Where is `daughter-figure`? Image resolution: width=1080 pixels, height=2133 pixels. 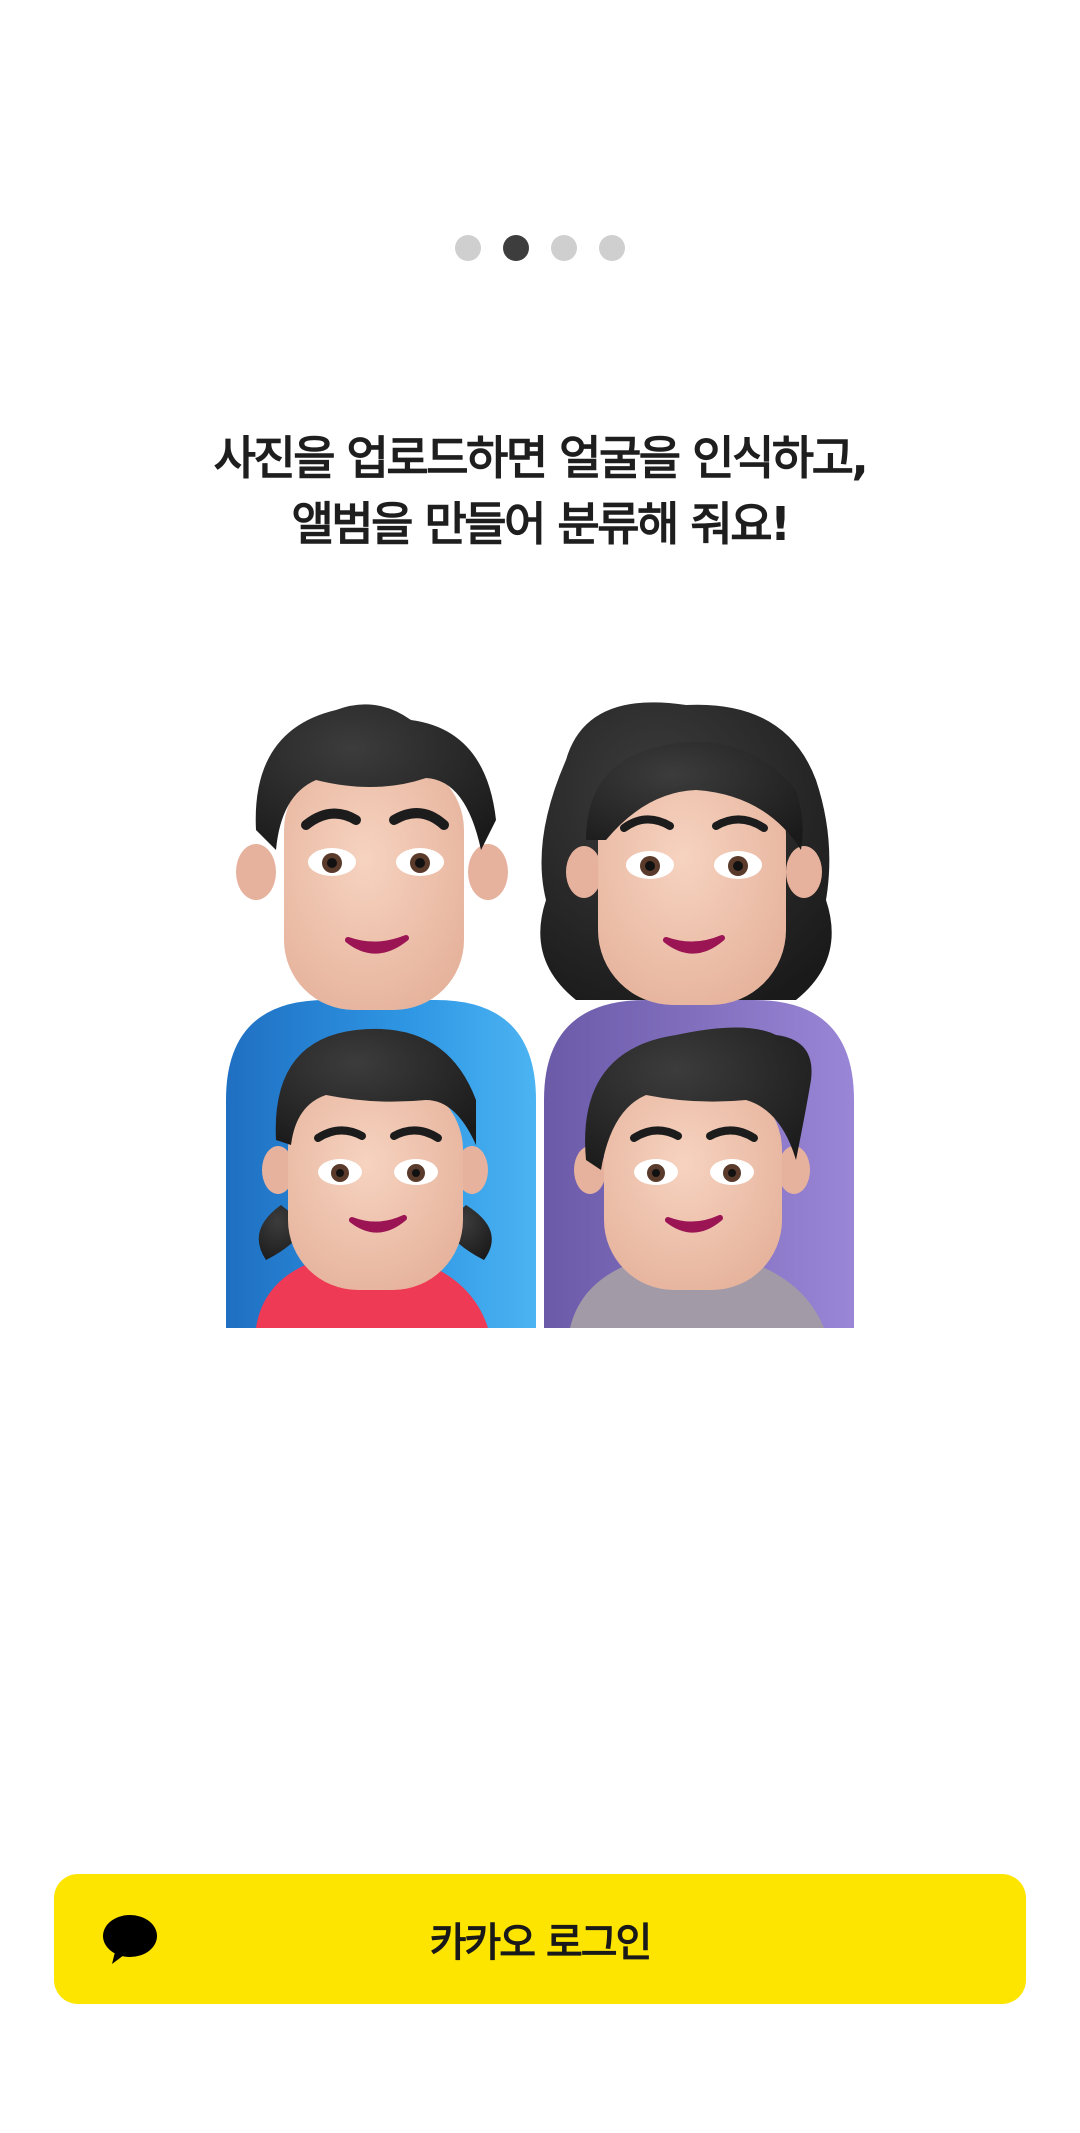 daughter-figure is located at coordinates (374, 1178).